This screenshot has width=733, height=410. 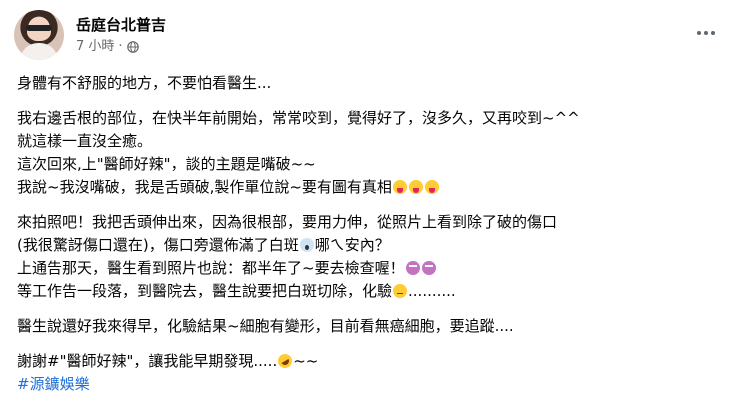 What do you see at coordinates (306, 245) in the screenshot?
I see `face-screaming-in-fear-emoji` at bounding box center [306, 245].